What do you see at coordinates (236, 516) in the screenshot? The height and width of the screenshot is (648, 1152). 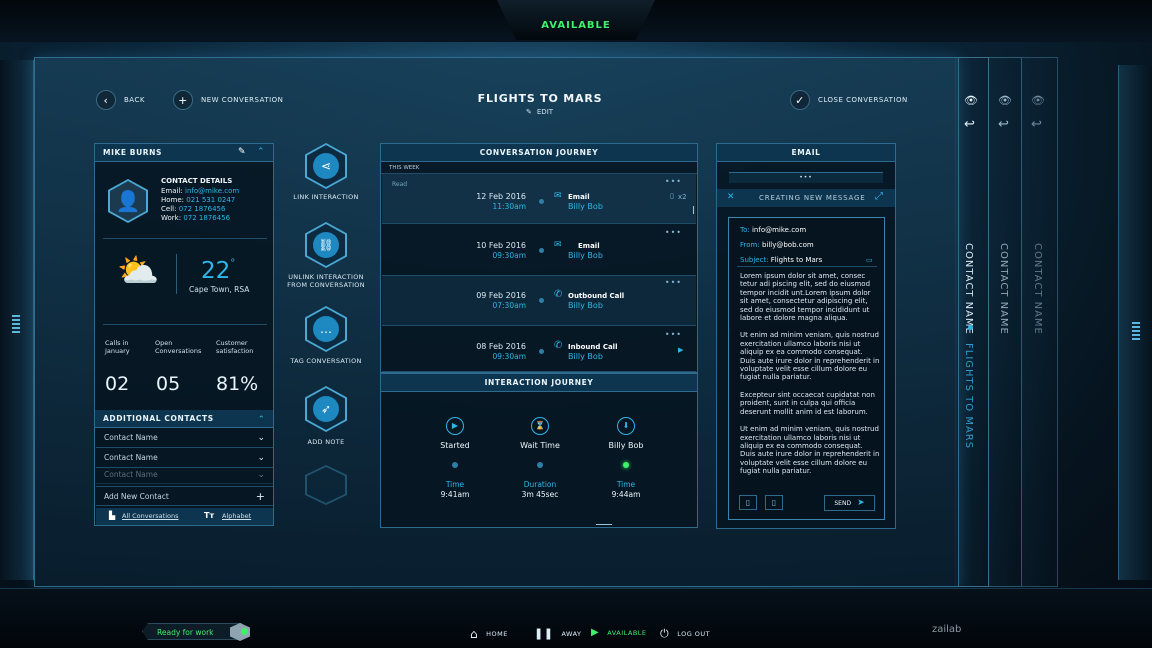 I see `alphabet-link: Alphabet` at bounding box center [236, 516].